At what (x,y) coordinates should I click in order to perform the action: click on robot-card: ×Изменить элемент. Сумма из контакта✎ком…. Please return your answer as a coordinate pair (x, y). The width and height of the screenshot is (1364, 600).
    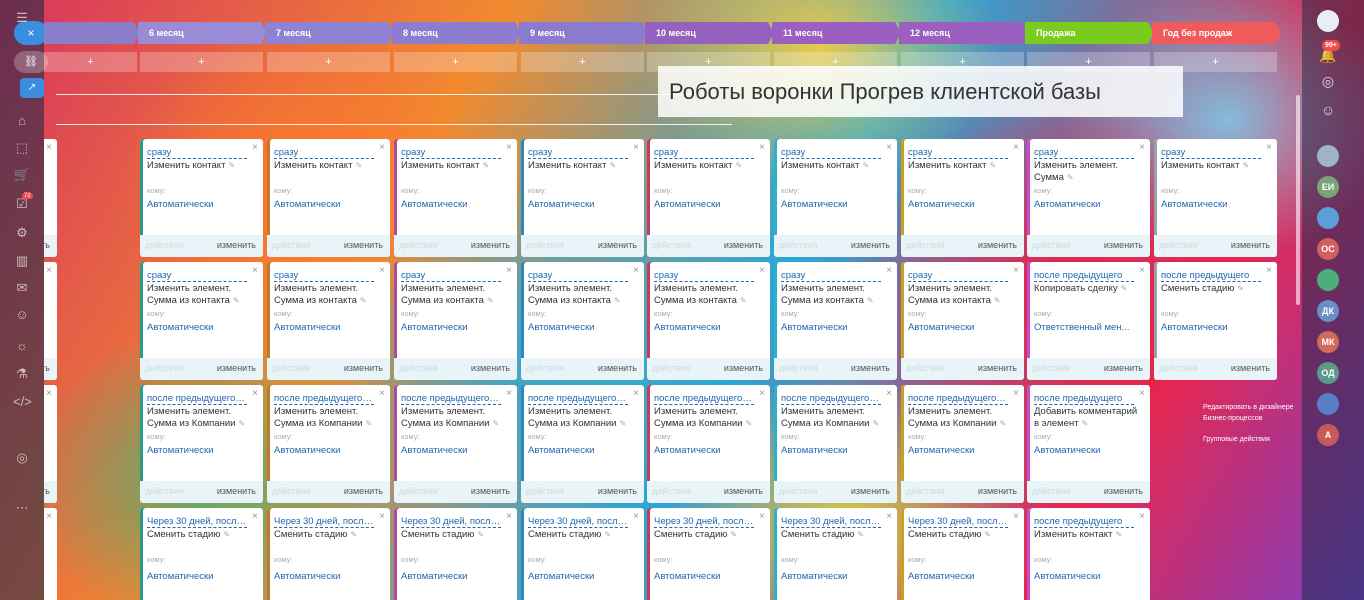
    Looking at the image, I should click on (50, 321).